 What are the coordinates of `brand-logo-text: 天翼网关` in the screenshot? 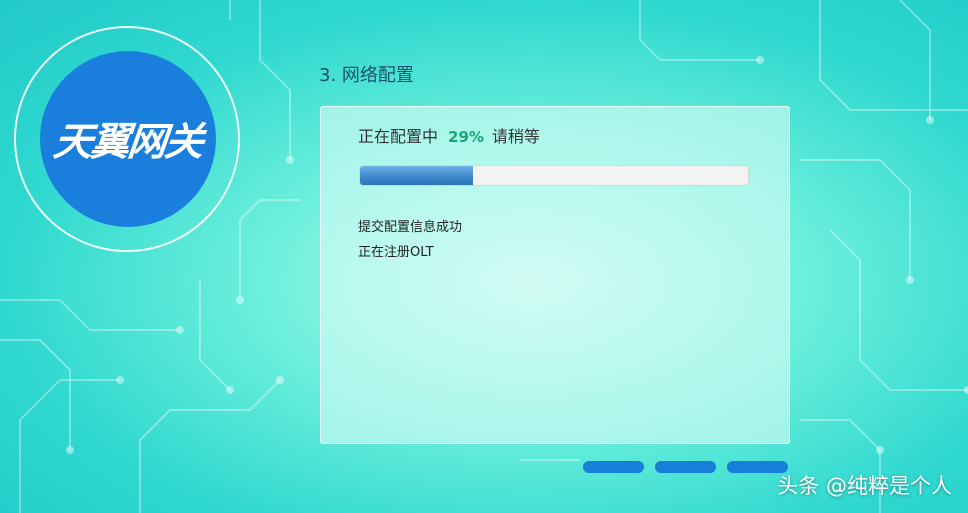 It's located at (127, 142).